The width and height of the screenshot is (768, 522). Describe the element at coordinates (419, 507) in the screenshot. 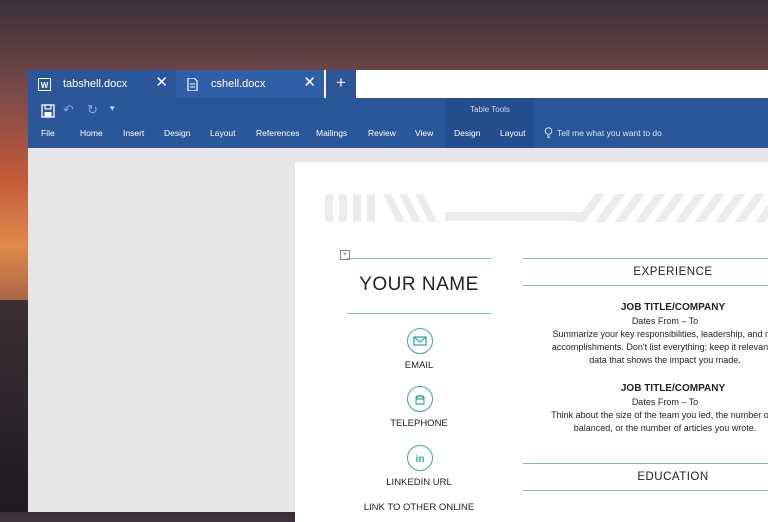

I see `contact-other-online: LINK TO OTHER ONLINE` at that location.